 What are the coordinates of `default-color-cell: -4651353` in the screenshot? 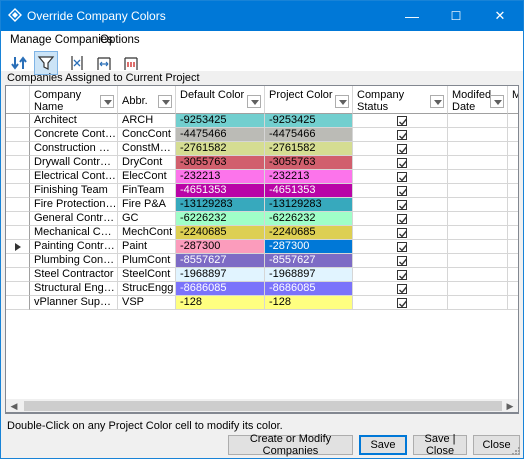 It's located at (220, 191).